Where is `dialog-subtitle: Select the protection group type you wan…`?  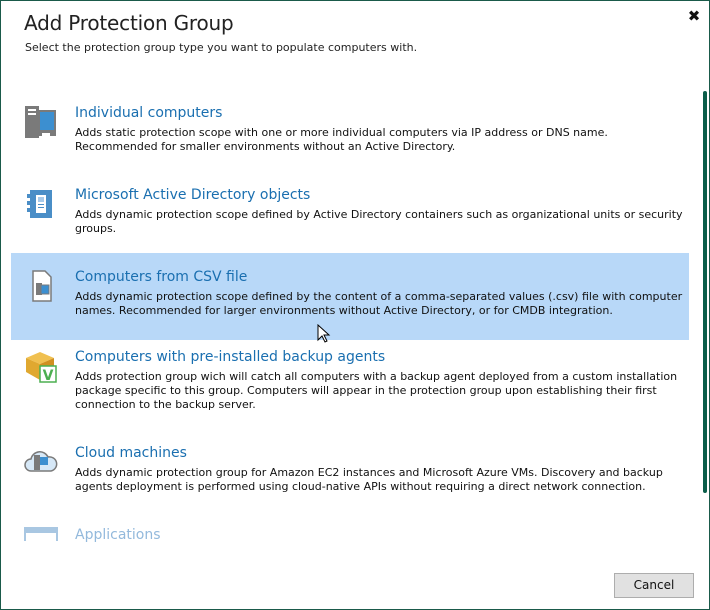
dialog-subtitle: Select the protection group type you wan… is located at coordinates (221, 47).